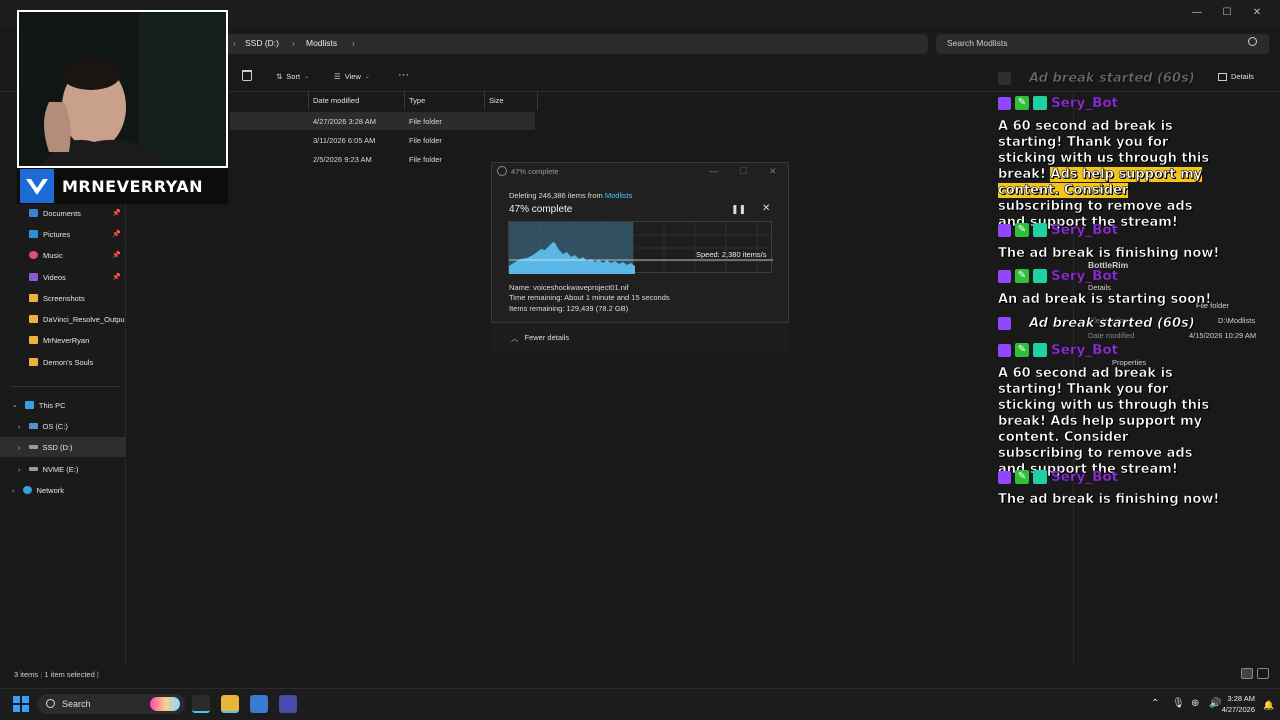  I want to click on nav-item-this-pc: ⌄ This PC, so click(63, 405).